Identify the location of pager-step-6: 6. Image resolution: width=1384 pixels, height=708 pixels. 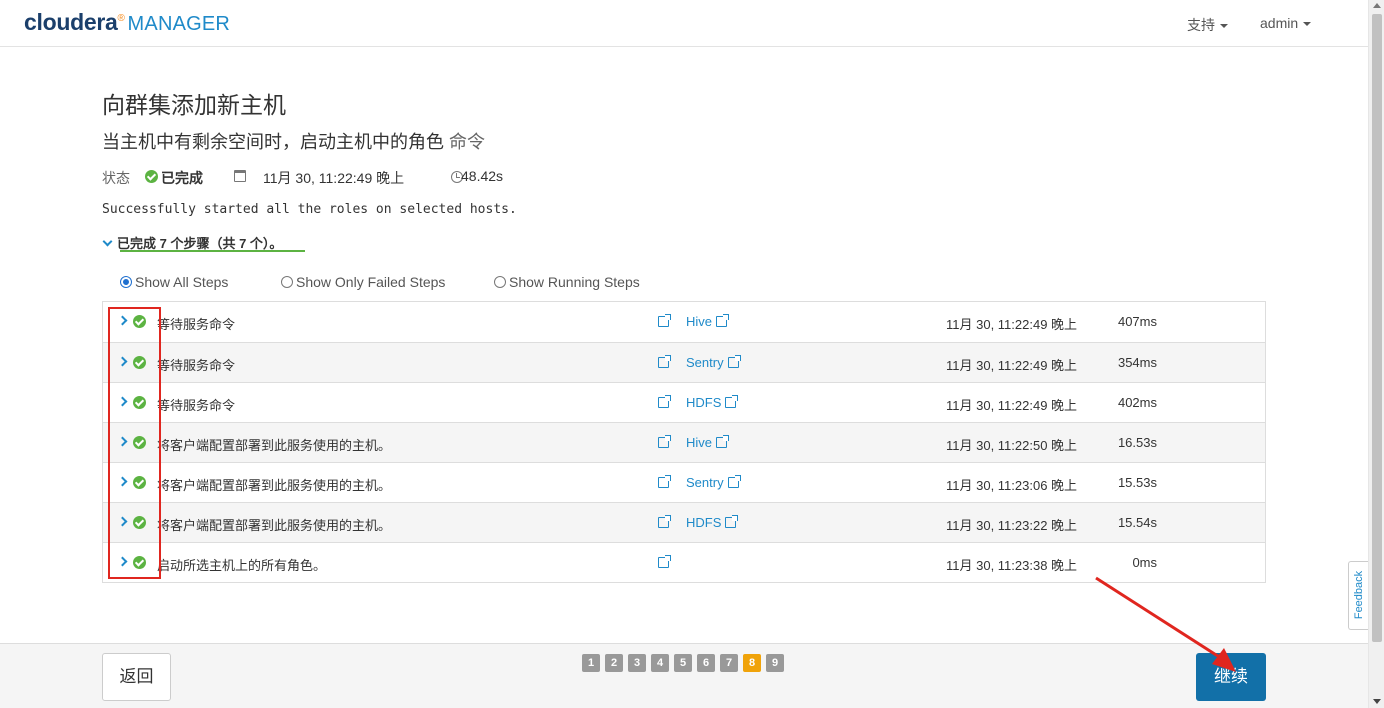
(706, 663).